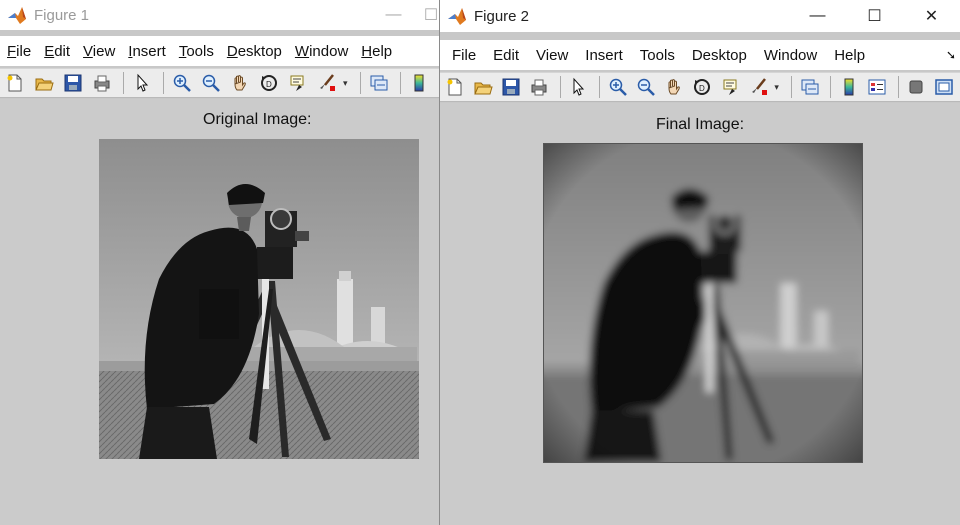  Describe the element at coordinates (931, 16) in the screenshot. I see `close-button: ✕` at that location.